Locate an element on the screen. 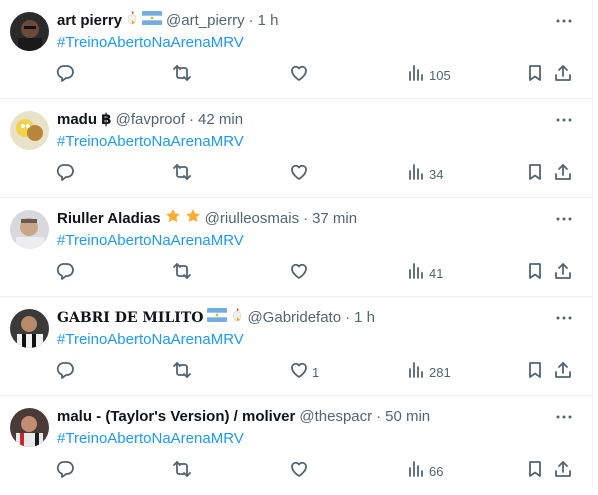 The height and width of the screenshot is (495, 598). tweet-actions: 34 is located at coordinates (296, 174).